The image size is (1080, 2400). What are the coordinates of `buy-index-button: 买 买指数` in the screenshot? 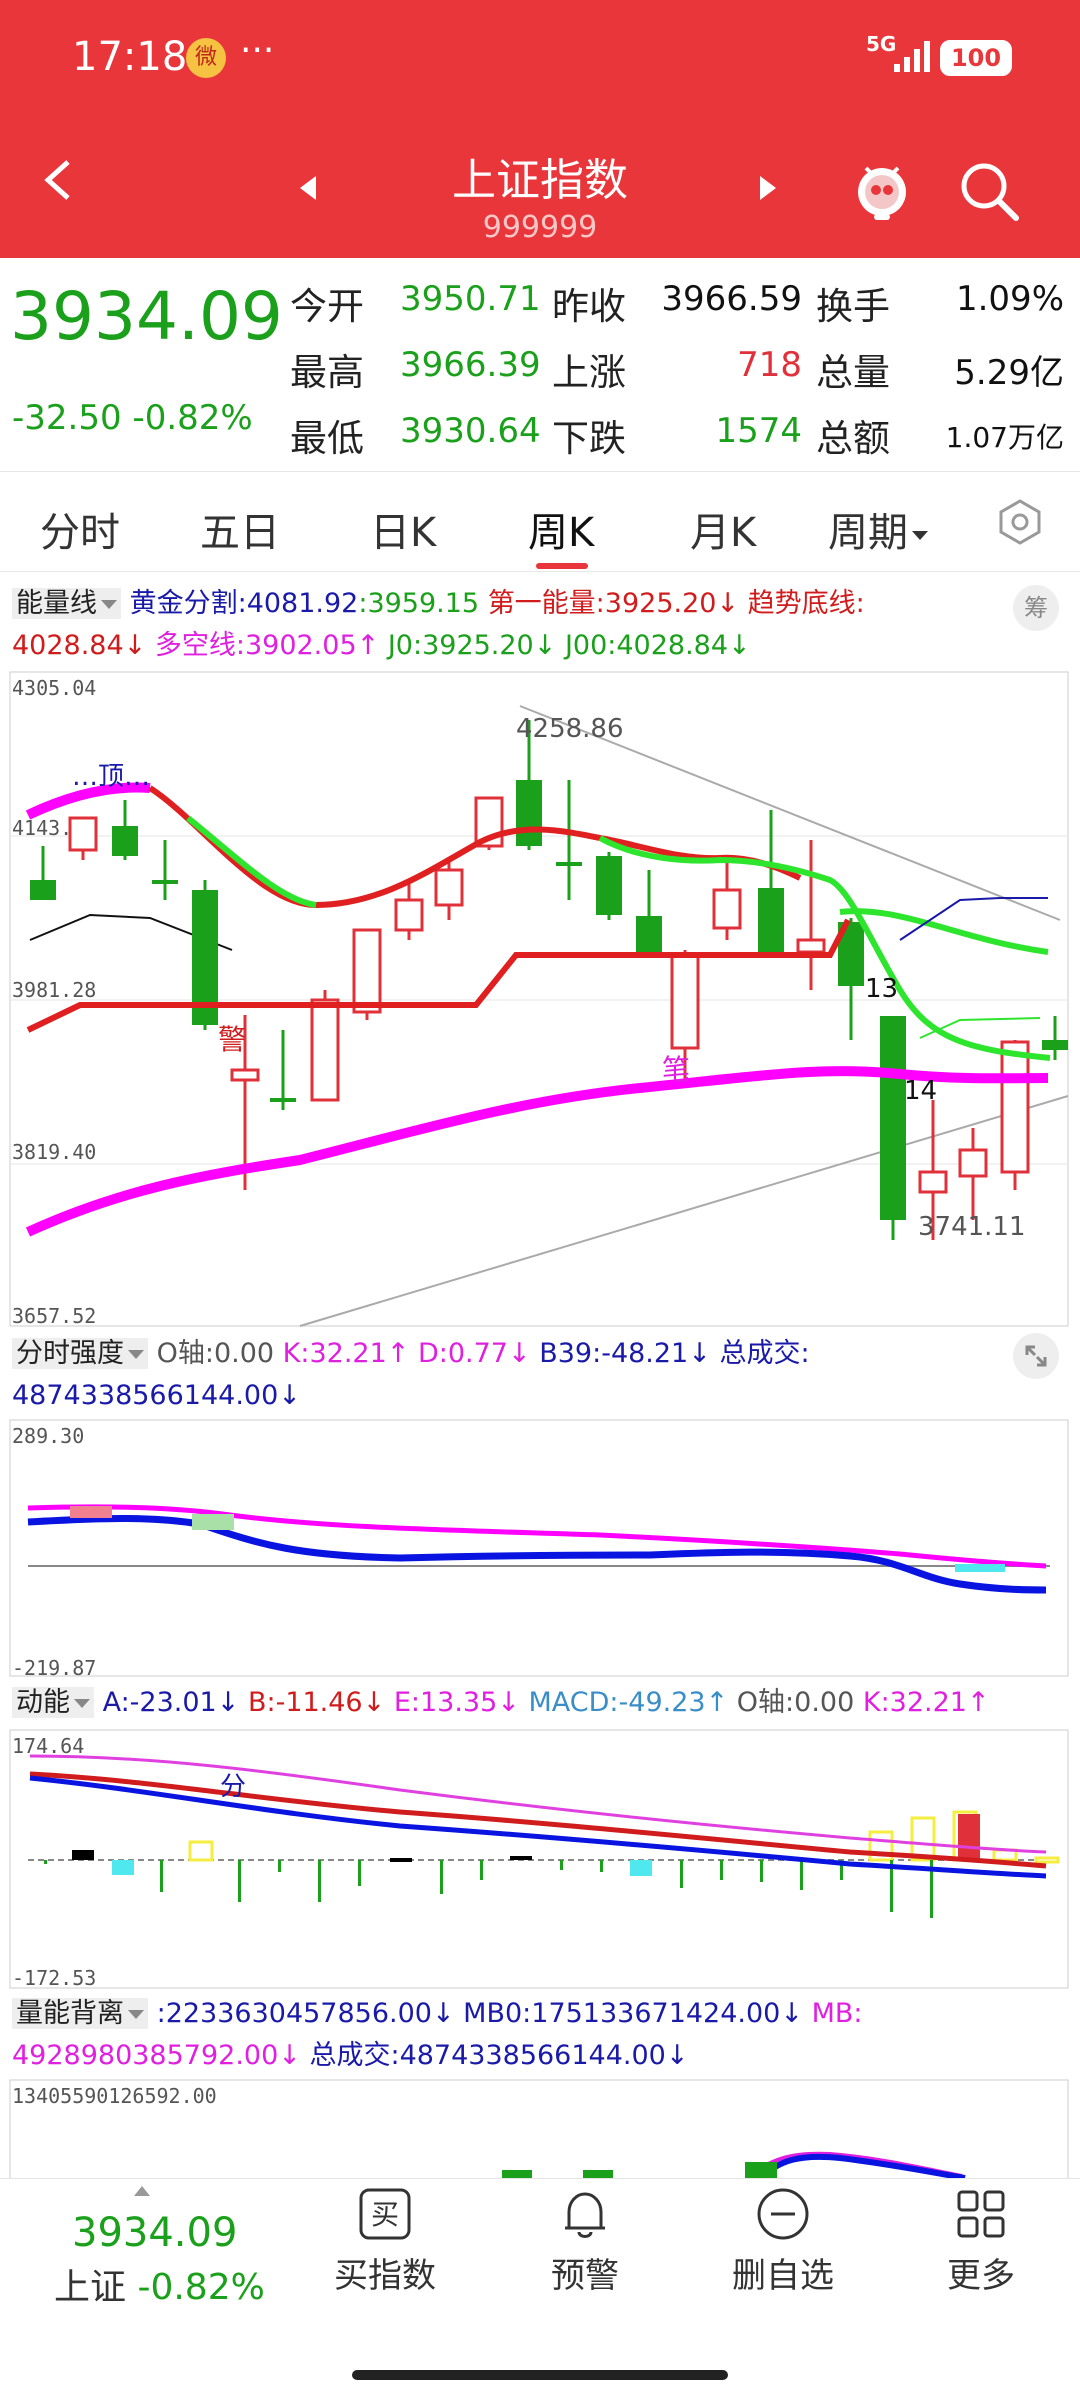 It's located at (385, 2241).